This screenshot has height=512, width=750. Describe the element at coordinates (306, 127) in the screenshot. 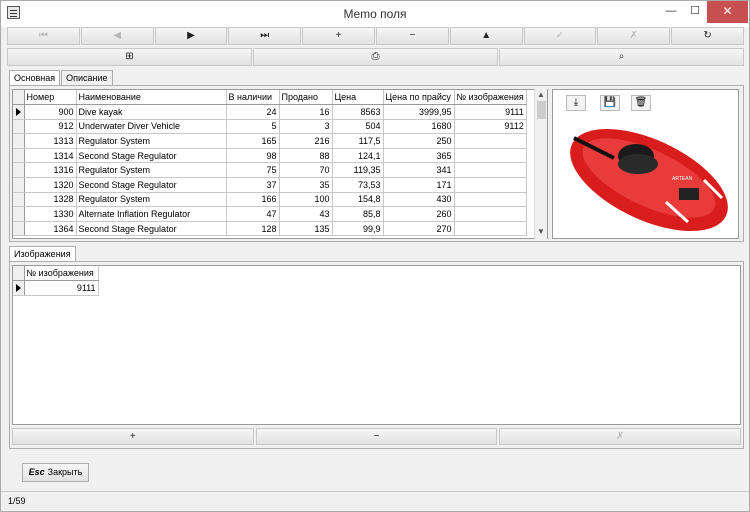

I see `table-cell: 3` at that location.